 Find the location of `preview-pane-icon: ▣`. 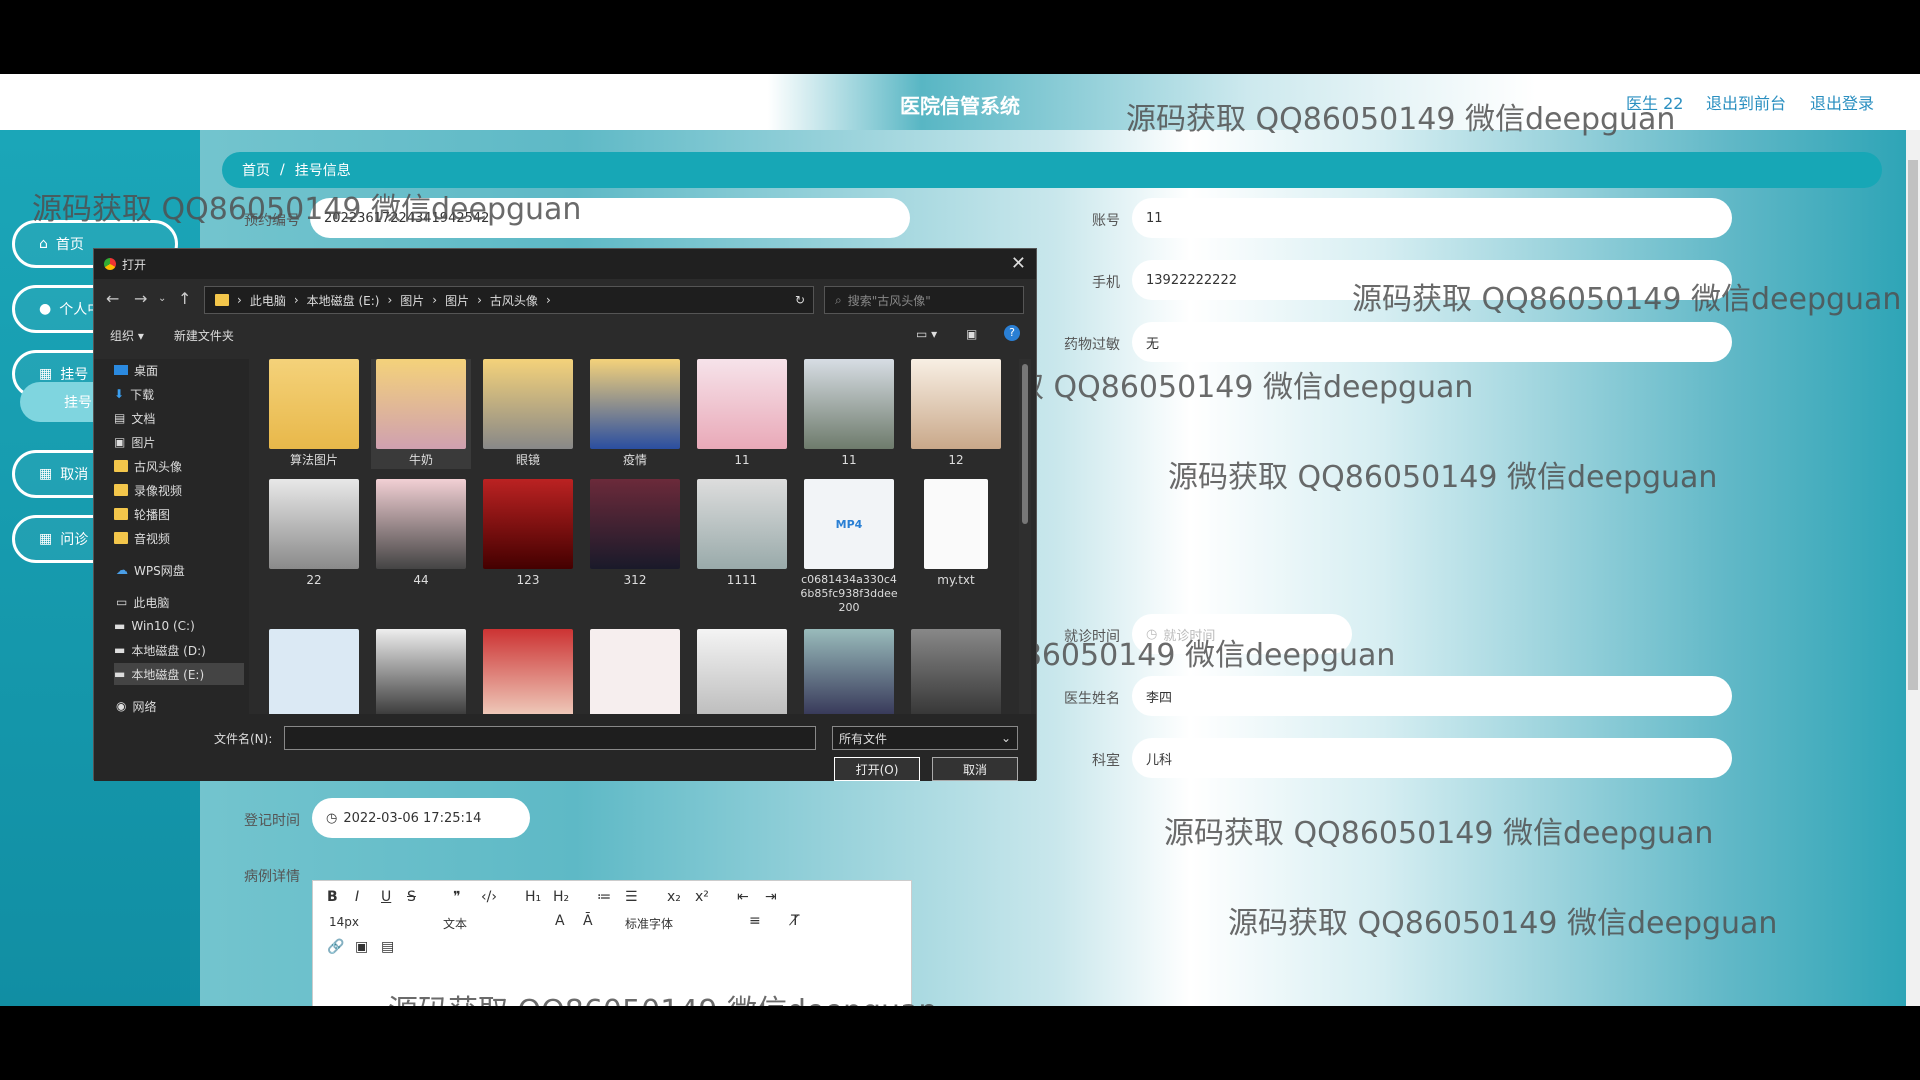

preview-pane-icon: ▣ is located at coordinates (971, 334).